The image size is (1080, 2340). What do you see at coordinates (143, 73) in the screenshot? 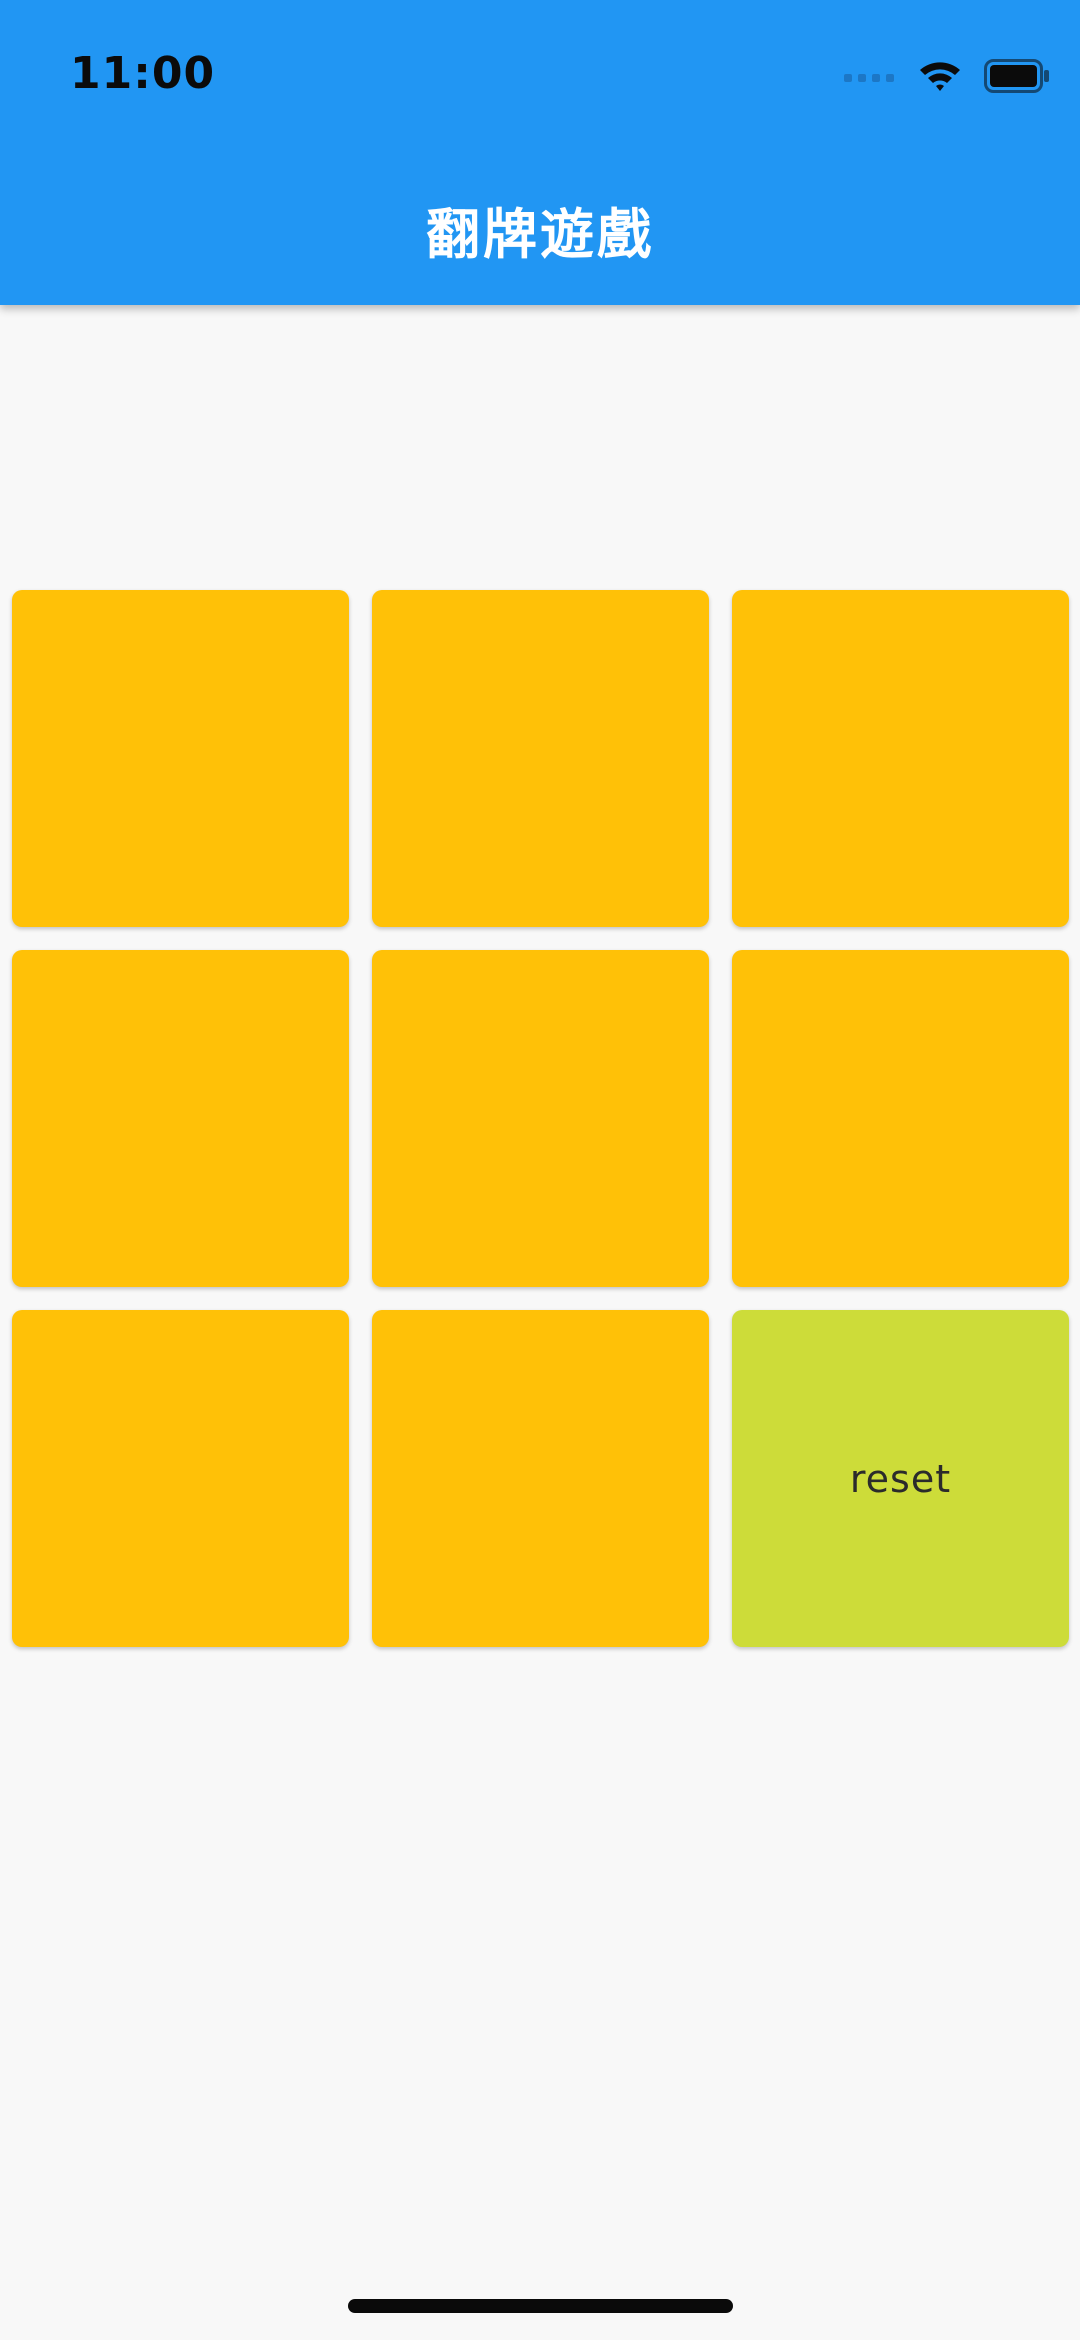
I see `status-bar-time: 11:00` at bounding box center [143, 73].